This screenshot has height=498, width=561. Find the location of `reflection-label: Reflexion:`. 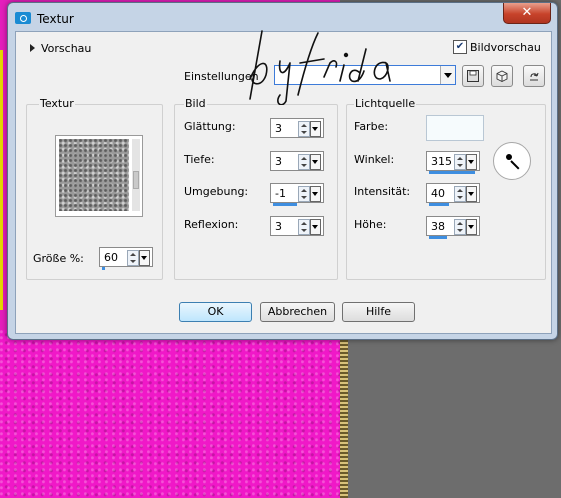

reflection-label: Reflexion: is located at coordinates (211, 224).